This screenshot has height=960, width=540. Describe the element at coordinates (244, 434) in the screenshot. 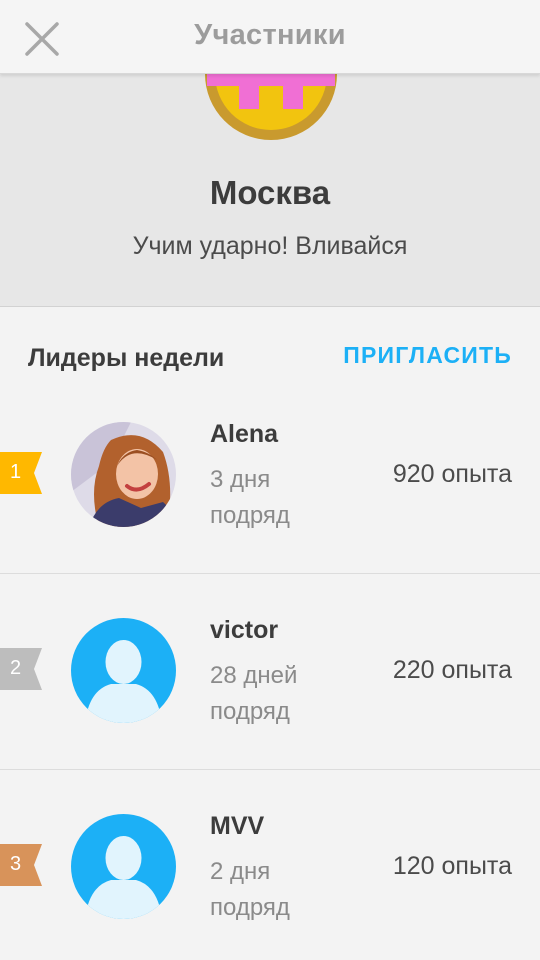

I see `user-name: Alena` at that location.